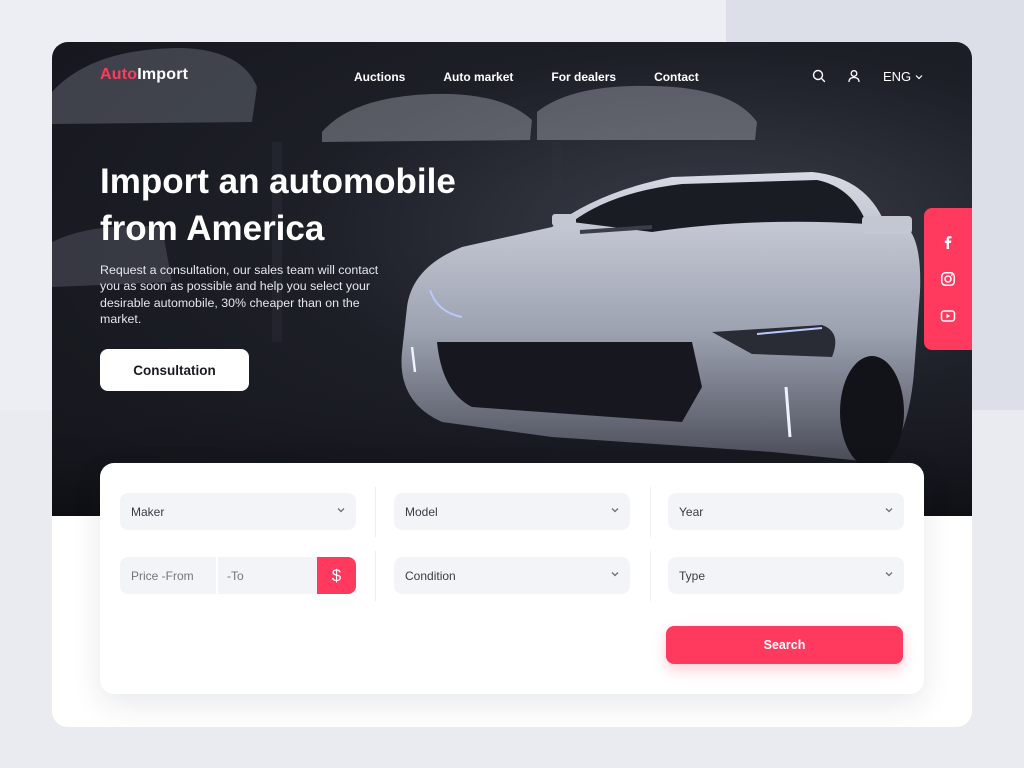 This screenshot has width=1024, height=768. I want to click on social-sidebar, so click(948, 279).